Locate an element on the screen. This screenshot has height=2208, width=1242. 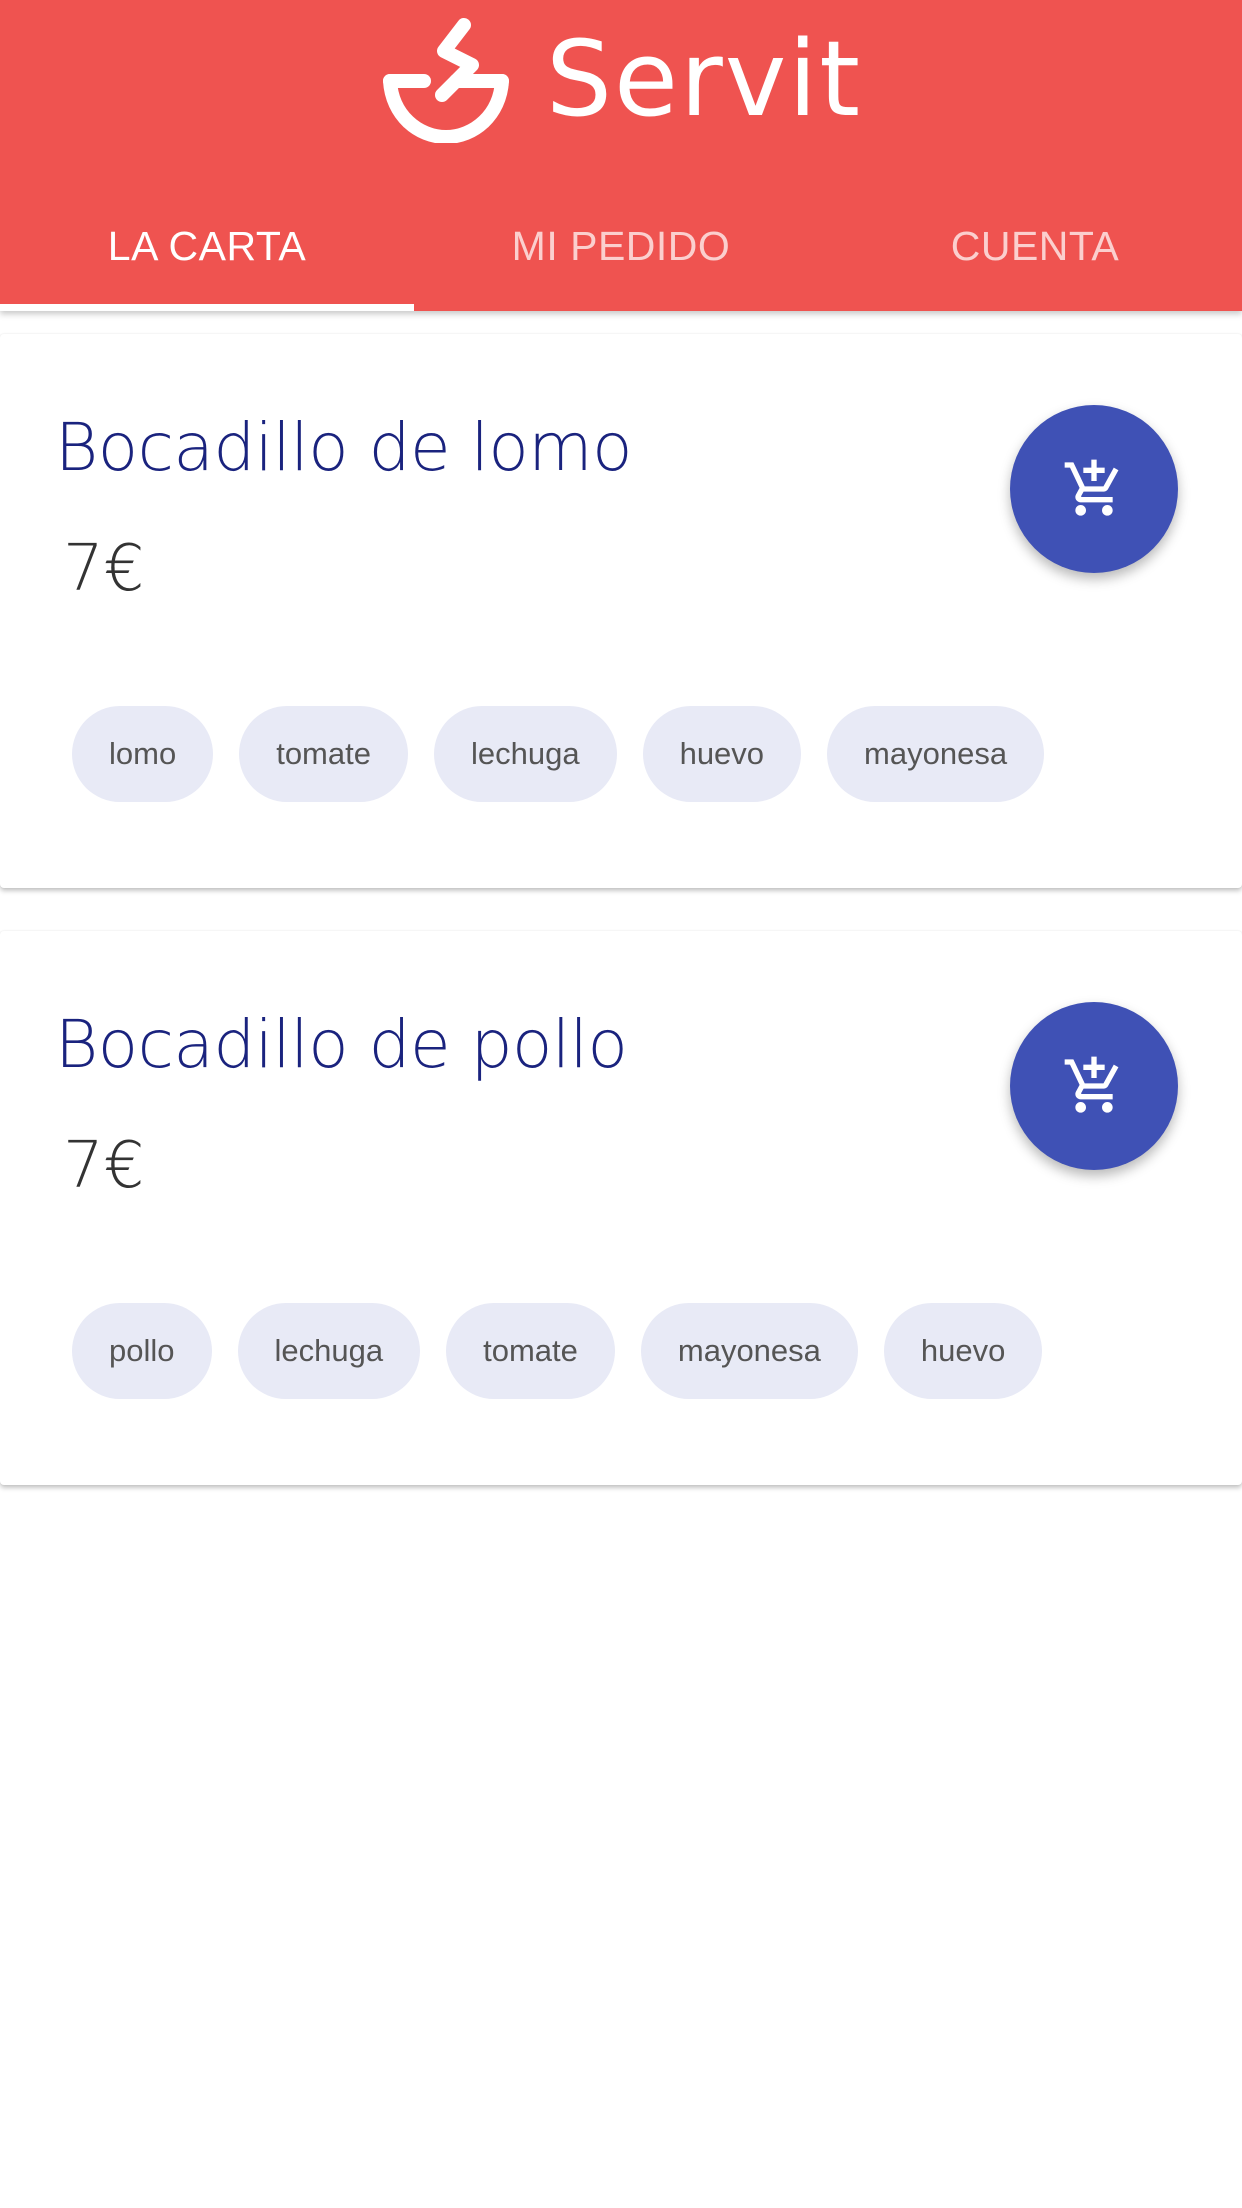
tab-mi-pedido: MI PEDIDO is located at coordinates (621, 250).